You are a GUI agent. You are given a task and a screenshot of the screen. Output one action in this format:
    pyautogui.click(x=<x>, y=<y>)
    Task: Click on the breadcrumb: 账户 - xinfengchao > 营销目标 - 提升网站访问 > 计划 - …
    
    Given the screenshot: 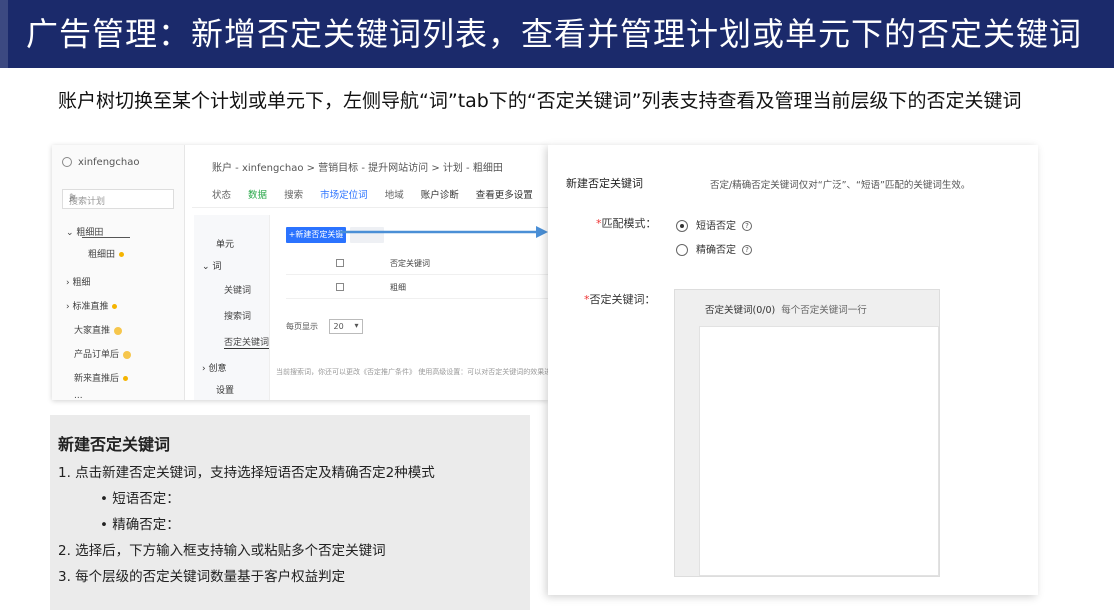 What is the action you would take?
    pyautogui.click(x=357, y=166)
    